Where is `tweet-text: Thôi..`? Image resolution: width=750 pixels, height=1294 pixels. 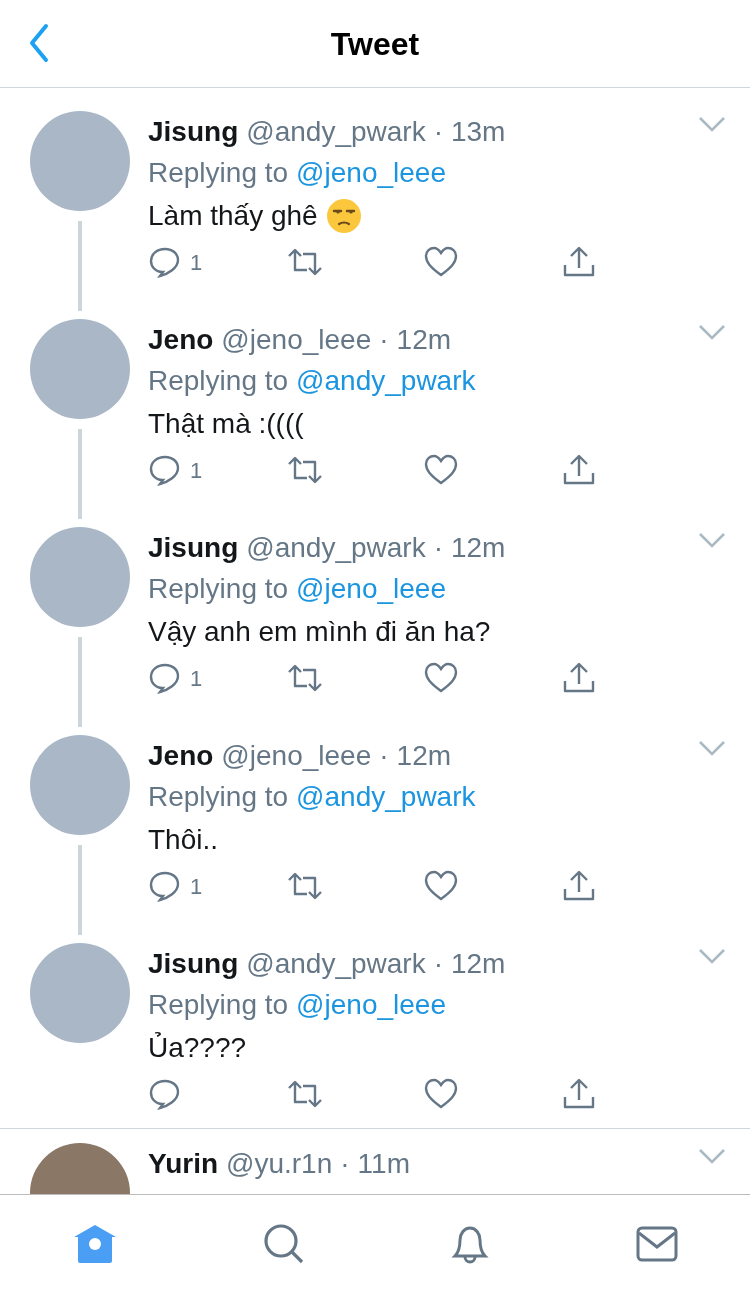 tweet-text: Thôi.. is located at coordinates (183, 840).